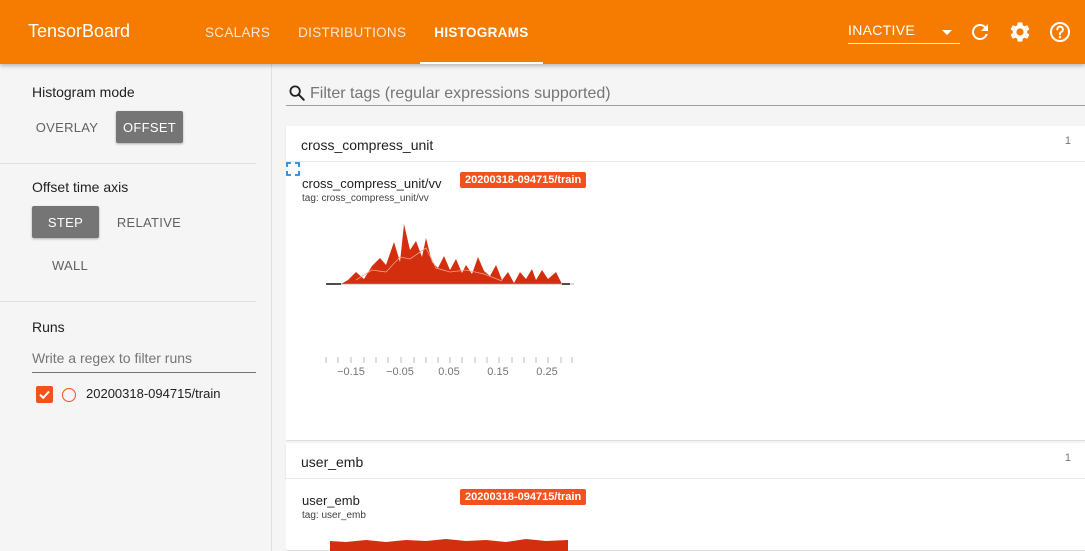 The width and height of the screenshot is (1085, 551). Describe the element at coordinates (980, 32) in the screenshot. I see `refresh-icon` at that location.